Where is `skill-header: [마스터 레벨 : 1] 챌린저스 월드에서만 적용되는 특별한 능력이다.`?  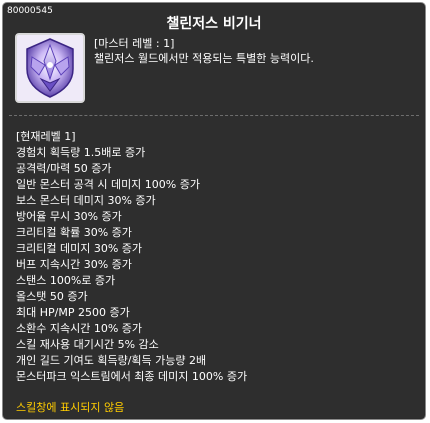
skill-header: [마스터 레벨 : 1] 챌린저스 월드에서만 적용되는 특별한 능력이다. is located at coordinates (204, 51).